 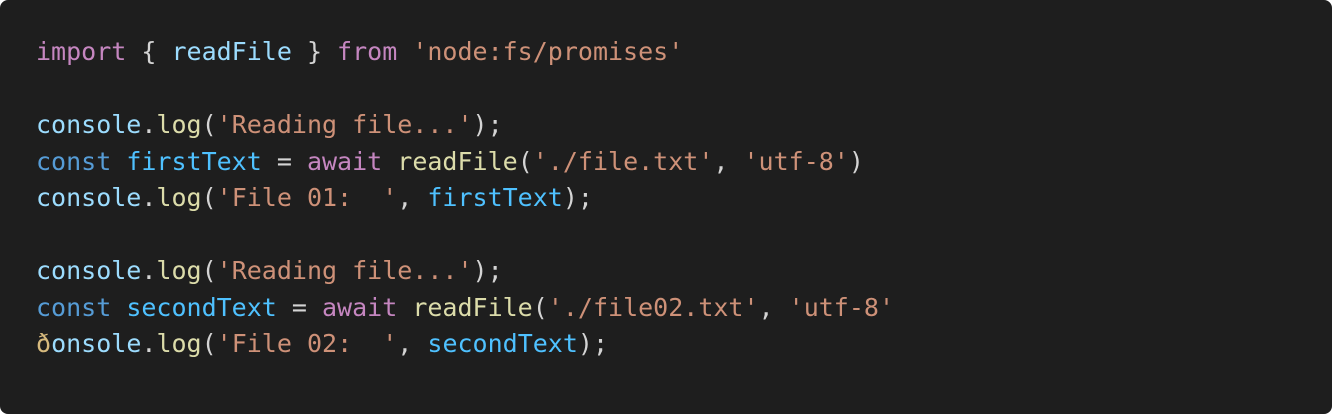 What do you see at coordinates (856, 161) in the screenshot?
I see `code-token: )` at bounding box center [856, 161].